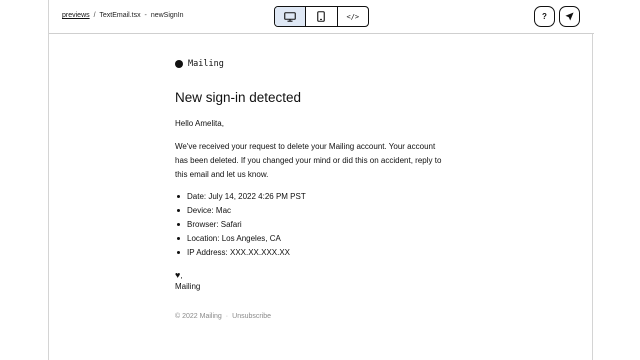 The height and width of the screenshot is (360, 640). I want to click on desktop-view-button, so click(291, 16).